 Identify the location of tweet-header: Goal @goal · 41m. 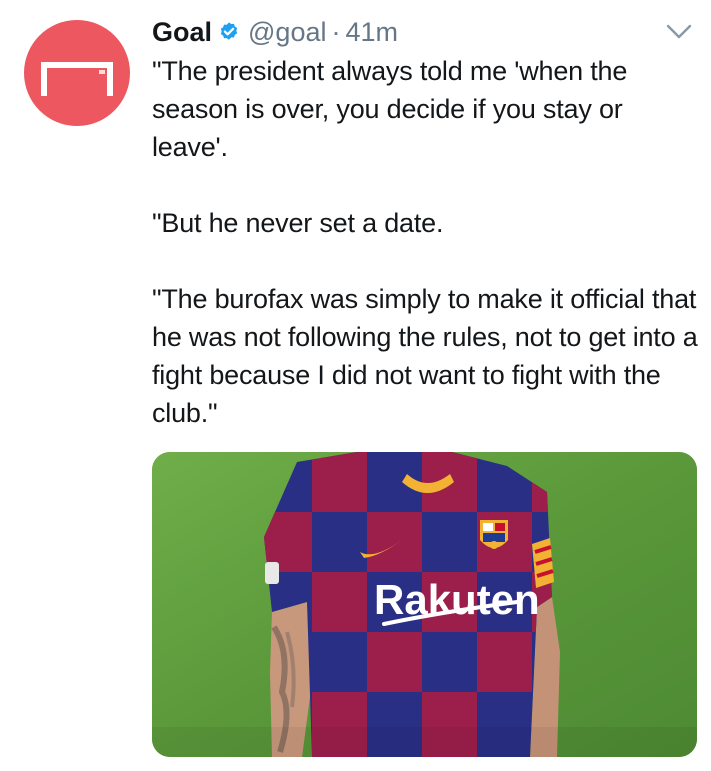
(275, 32).